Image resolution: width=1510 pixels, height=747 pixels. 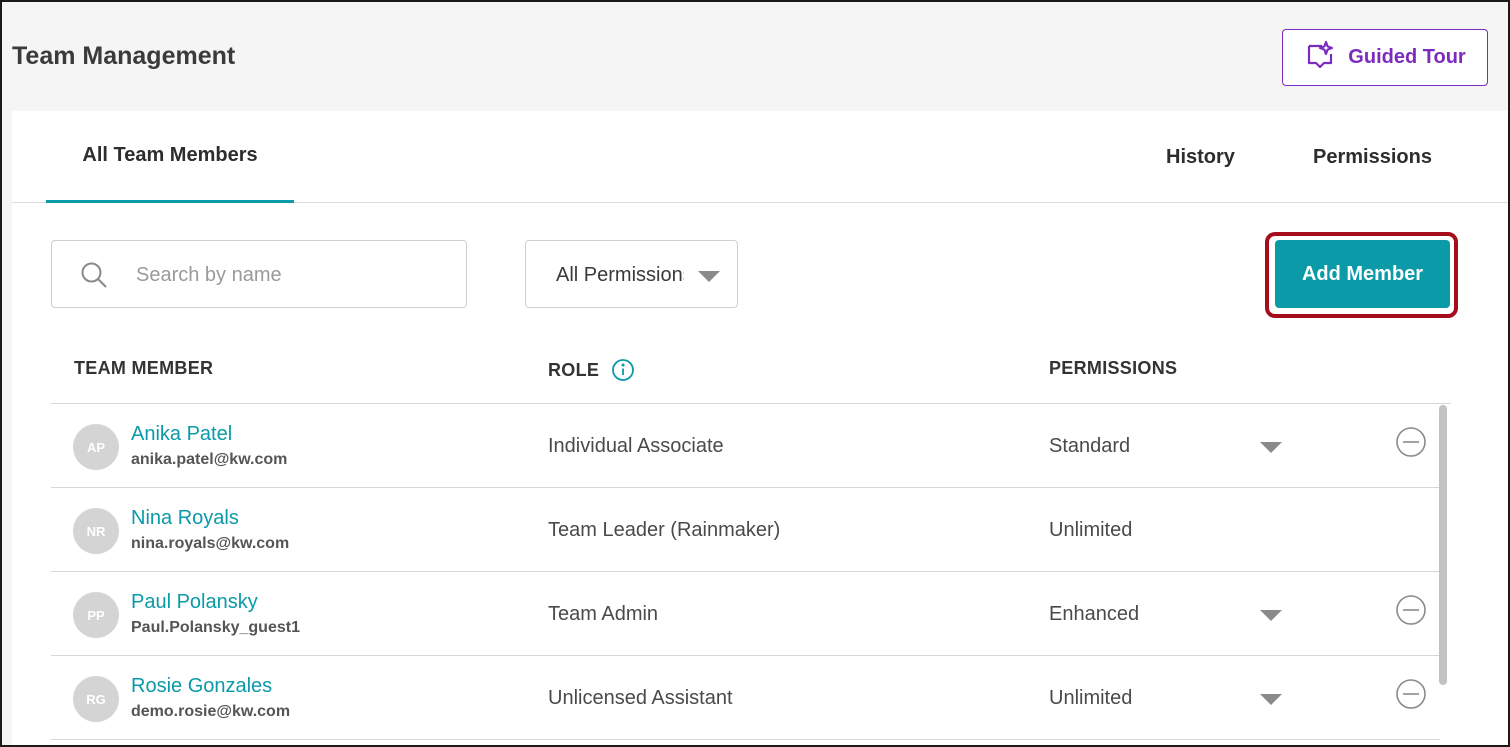 I want to click on member-name-link: Rosie Gonzales, so click(x=201, y=686).